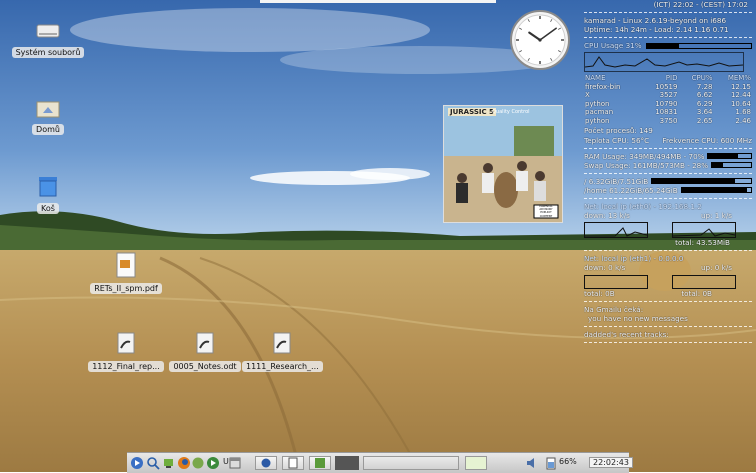  I want to click on process-column-header: CPU%, so click(702, 78).